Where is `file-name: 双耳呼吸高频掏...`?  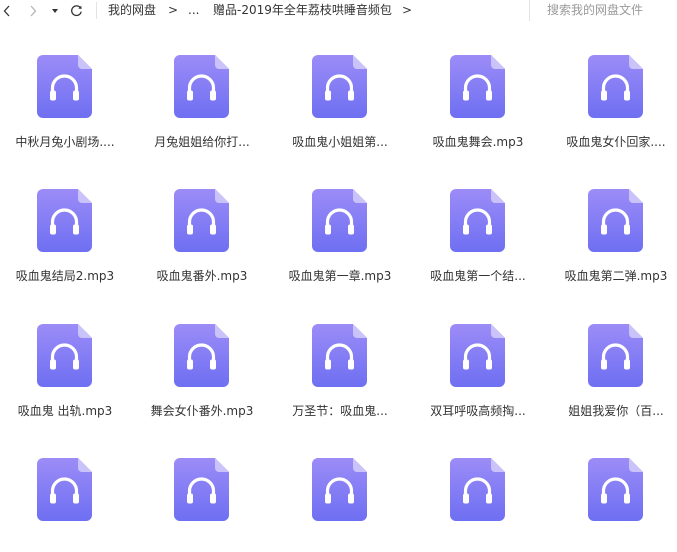 file-name: 双耳呼吸高频掏... is located at coordinates (478, 411).